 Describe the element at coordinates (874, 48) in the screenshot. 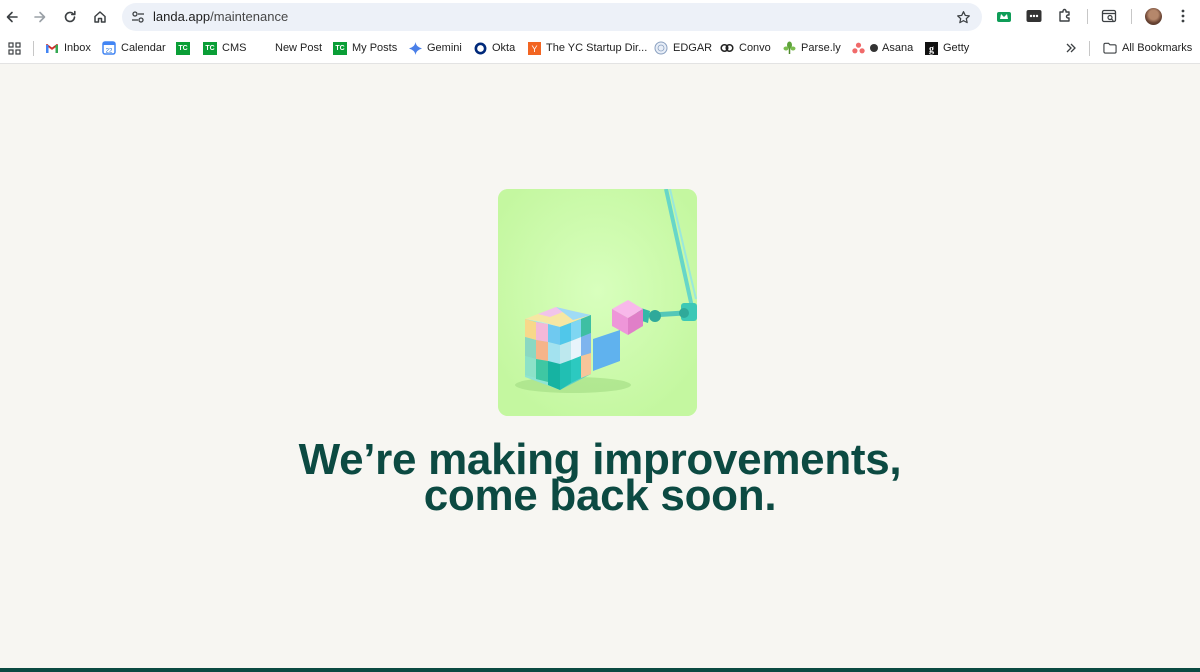

I see `asana-dot-icon` at that location.